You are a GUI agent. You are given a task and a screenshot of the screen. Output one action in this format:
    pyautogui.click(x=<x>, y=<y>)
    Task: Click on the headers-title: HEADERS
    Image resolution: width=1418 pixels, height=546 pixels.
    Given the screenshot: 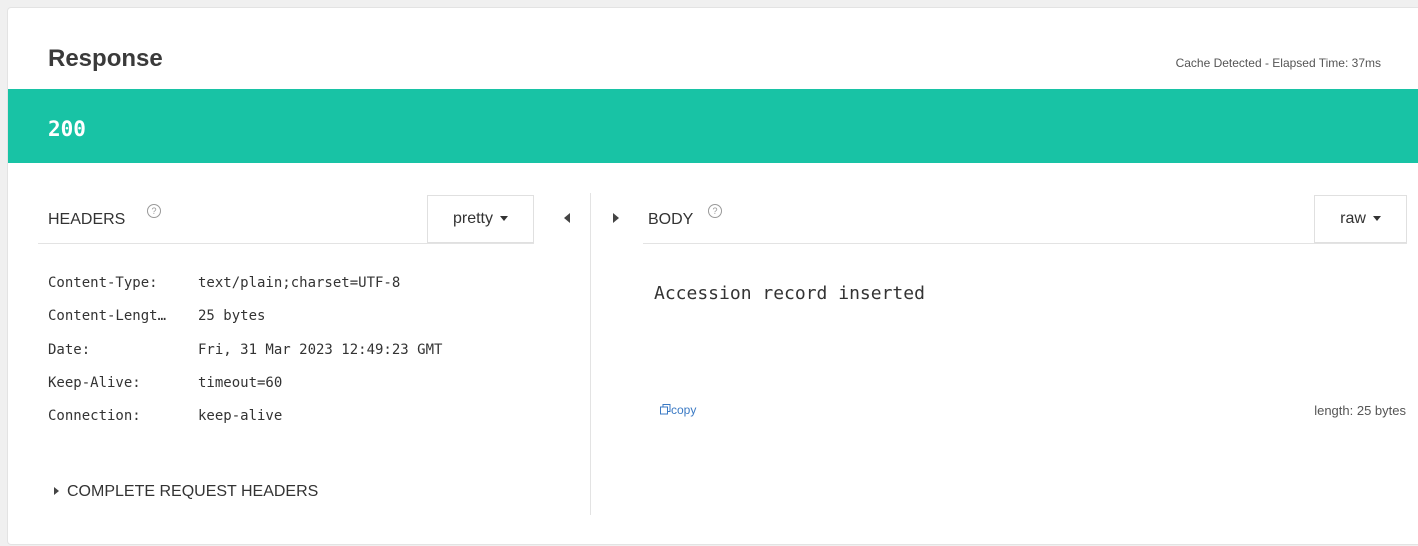 What is the action you would take?
    pyautogui.click(x=87, y=219)
    